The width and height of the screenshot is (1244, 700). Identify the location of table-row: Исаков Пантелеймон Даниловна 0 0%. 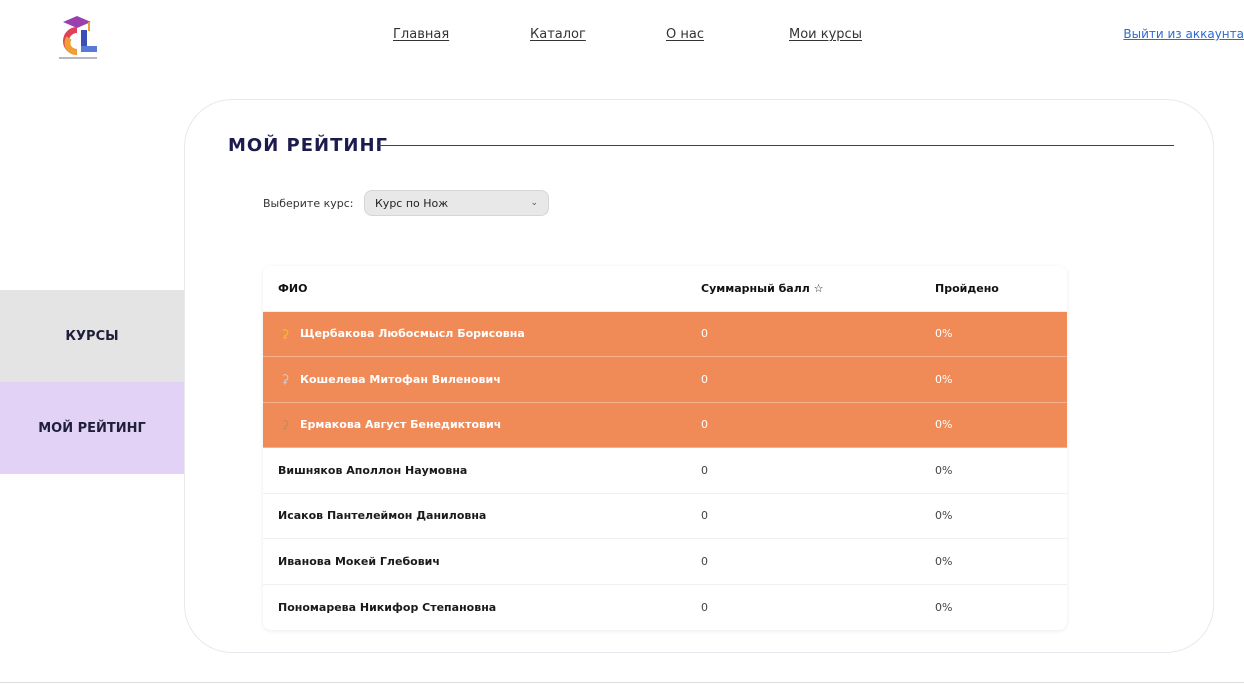
(665, 516).